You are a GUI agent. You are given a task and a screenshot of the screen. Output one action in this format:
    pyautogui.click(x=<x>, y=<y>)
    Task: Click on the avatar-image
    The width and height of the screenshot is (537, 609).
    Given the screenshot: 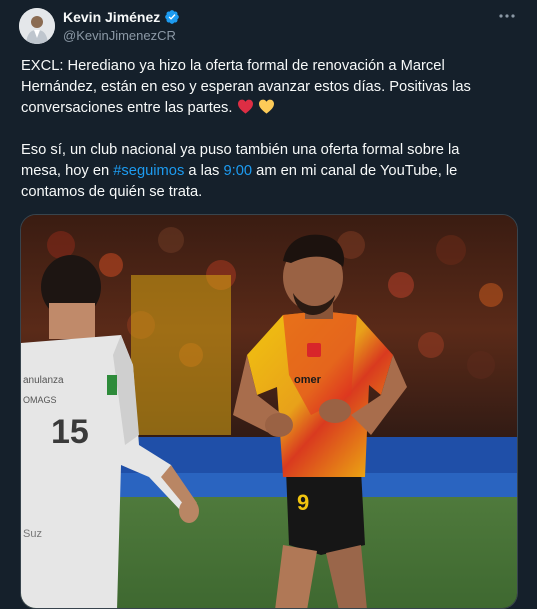 What is the action you would take?
    pyautogui.click(x=37, y=26)
    